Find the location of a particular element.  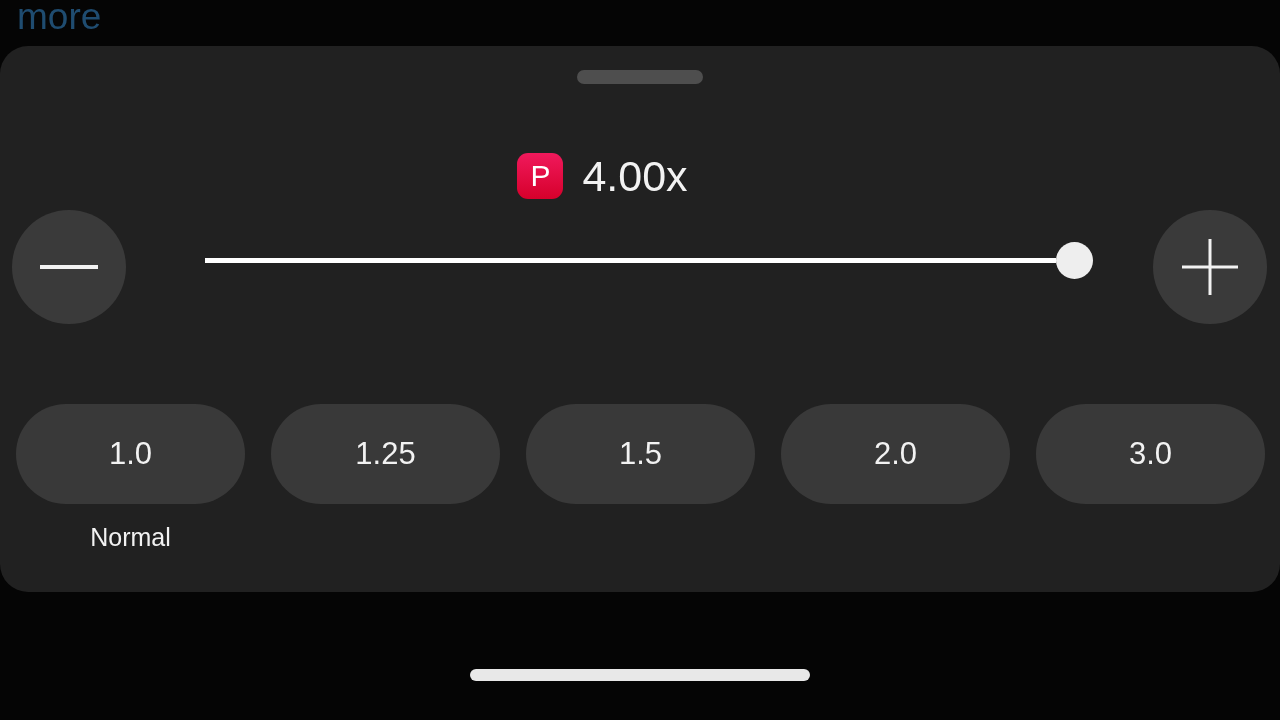

speed-preset-button: 1.0 is located at coordinates (130, 454).